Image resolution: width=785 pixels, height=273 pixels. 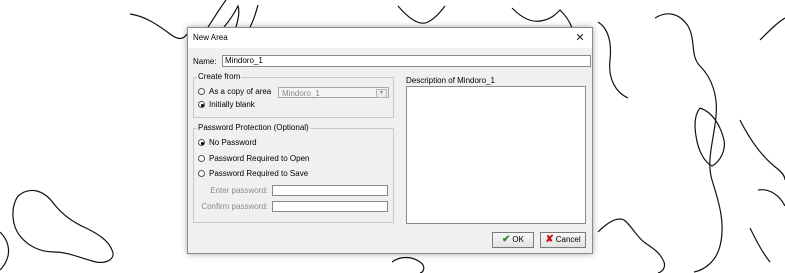 What do you see at coordinates (232, 104) in the screenshot?
I see `radio-blank-label: Initially blank` at bounding box center [232, 104].